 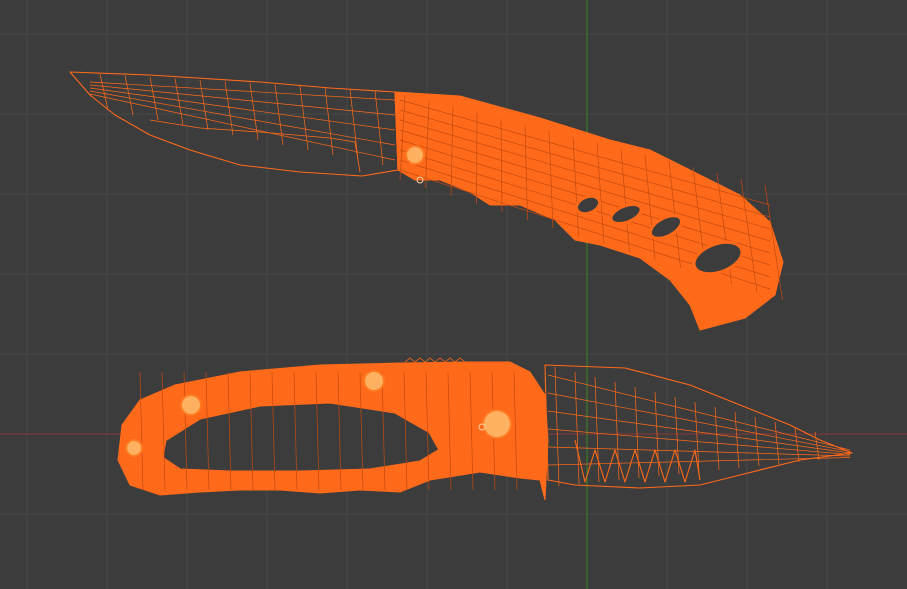 I want to click on upper-pivot-pin, so click(x=415, y=155).